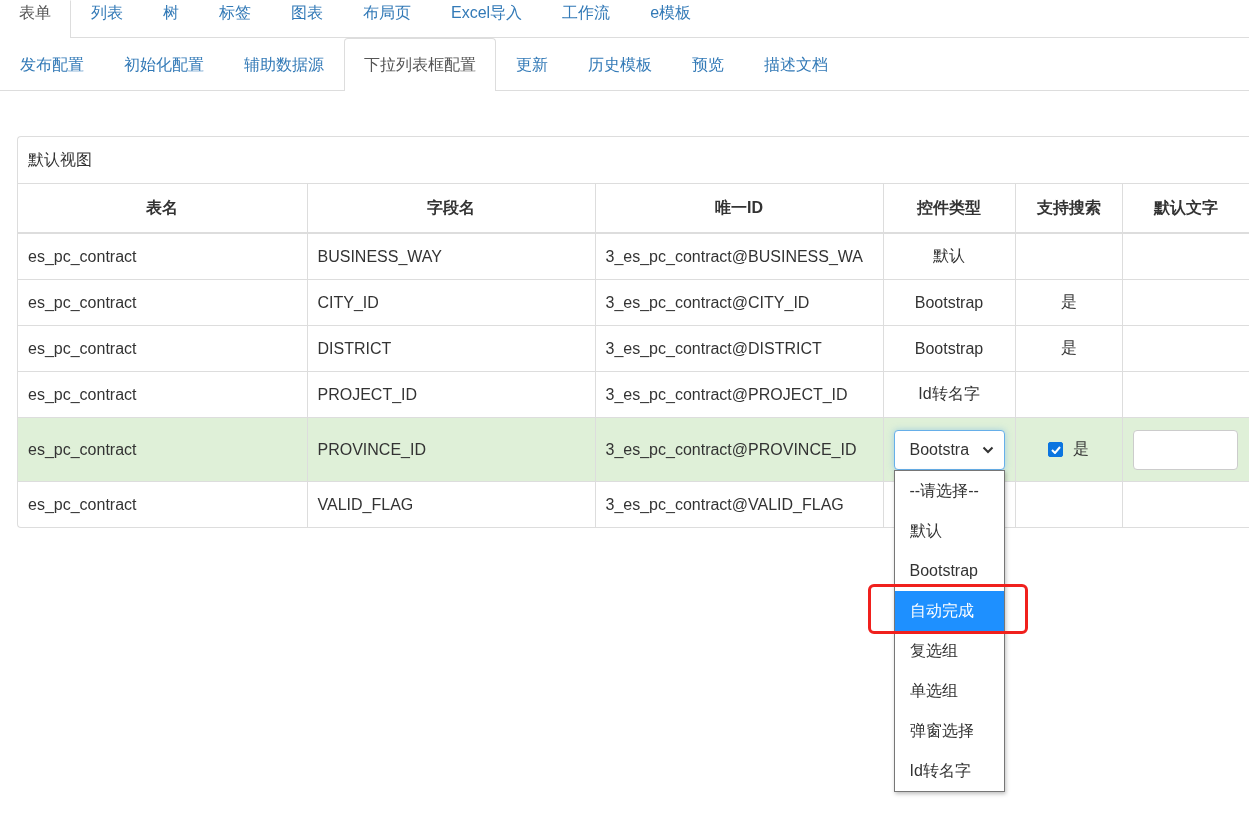  Describe the element at coordinates (451, 394) in the screenshot. I see `table-cell: PROJECT_ID` at that location.